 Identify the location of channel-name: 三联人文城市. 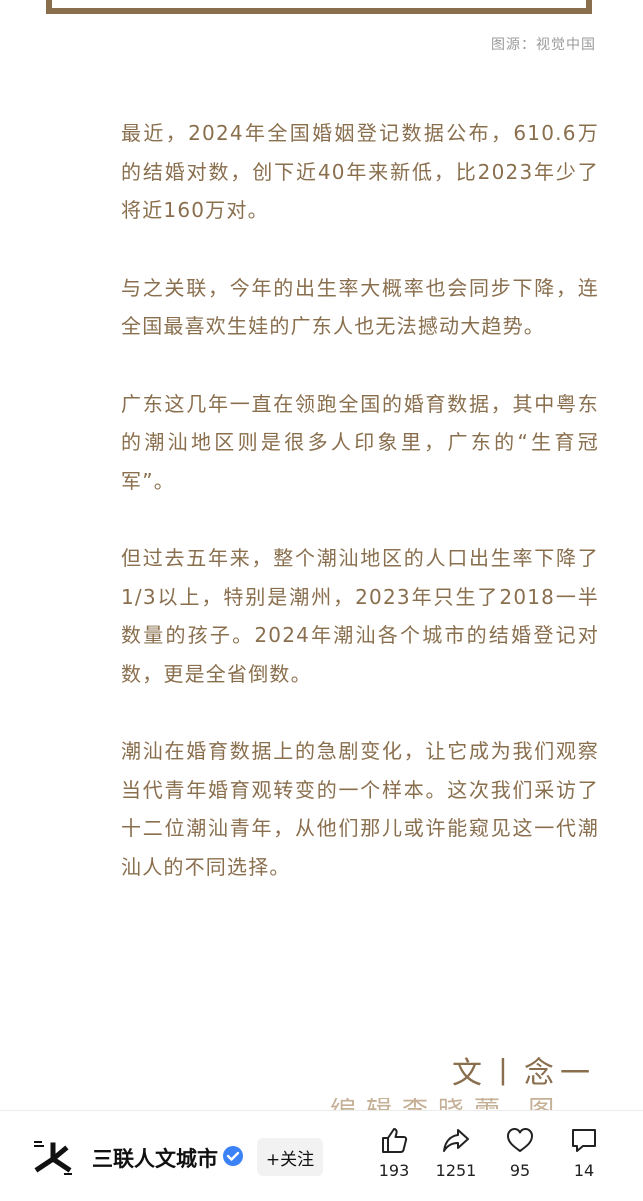
(155, 1158).